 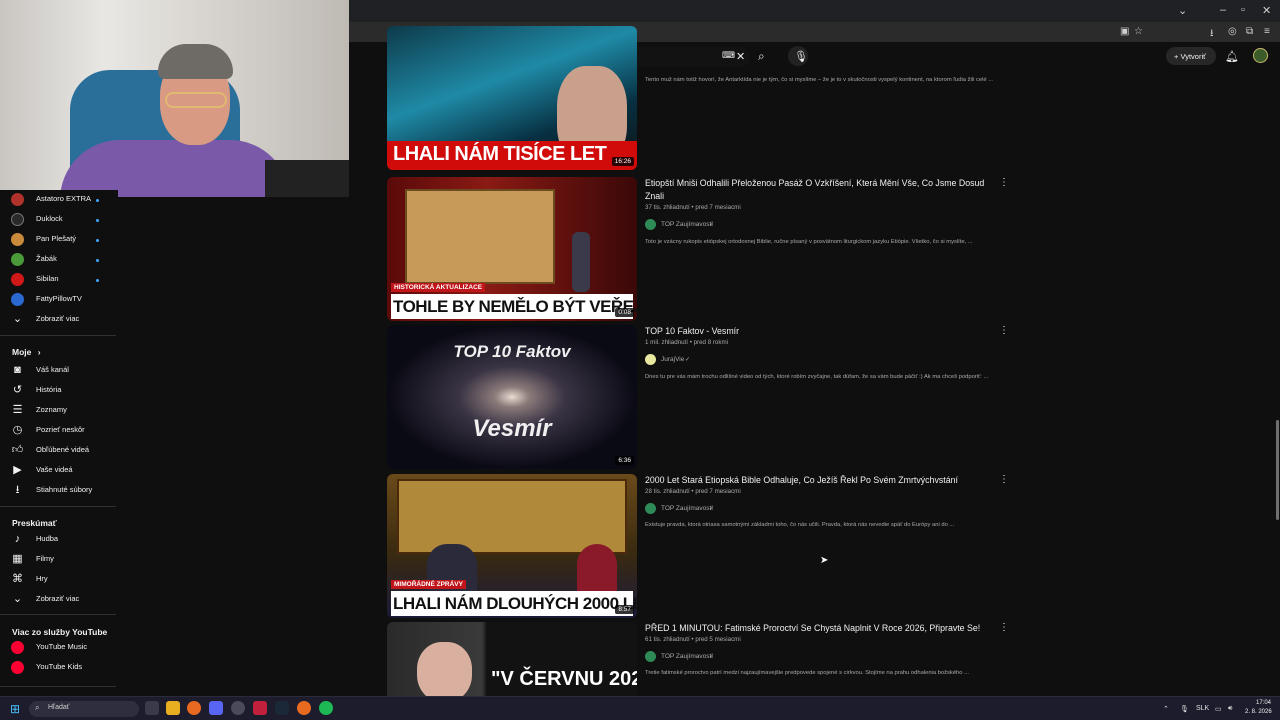 What do you see at coordinates (173, 708) in the screenshot?
I see `file-explorer-icon` at bounding box center [173, 708].